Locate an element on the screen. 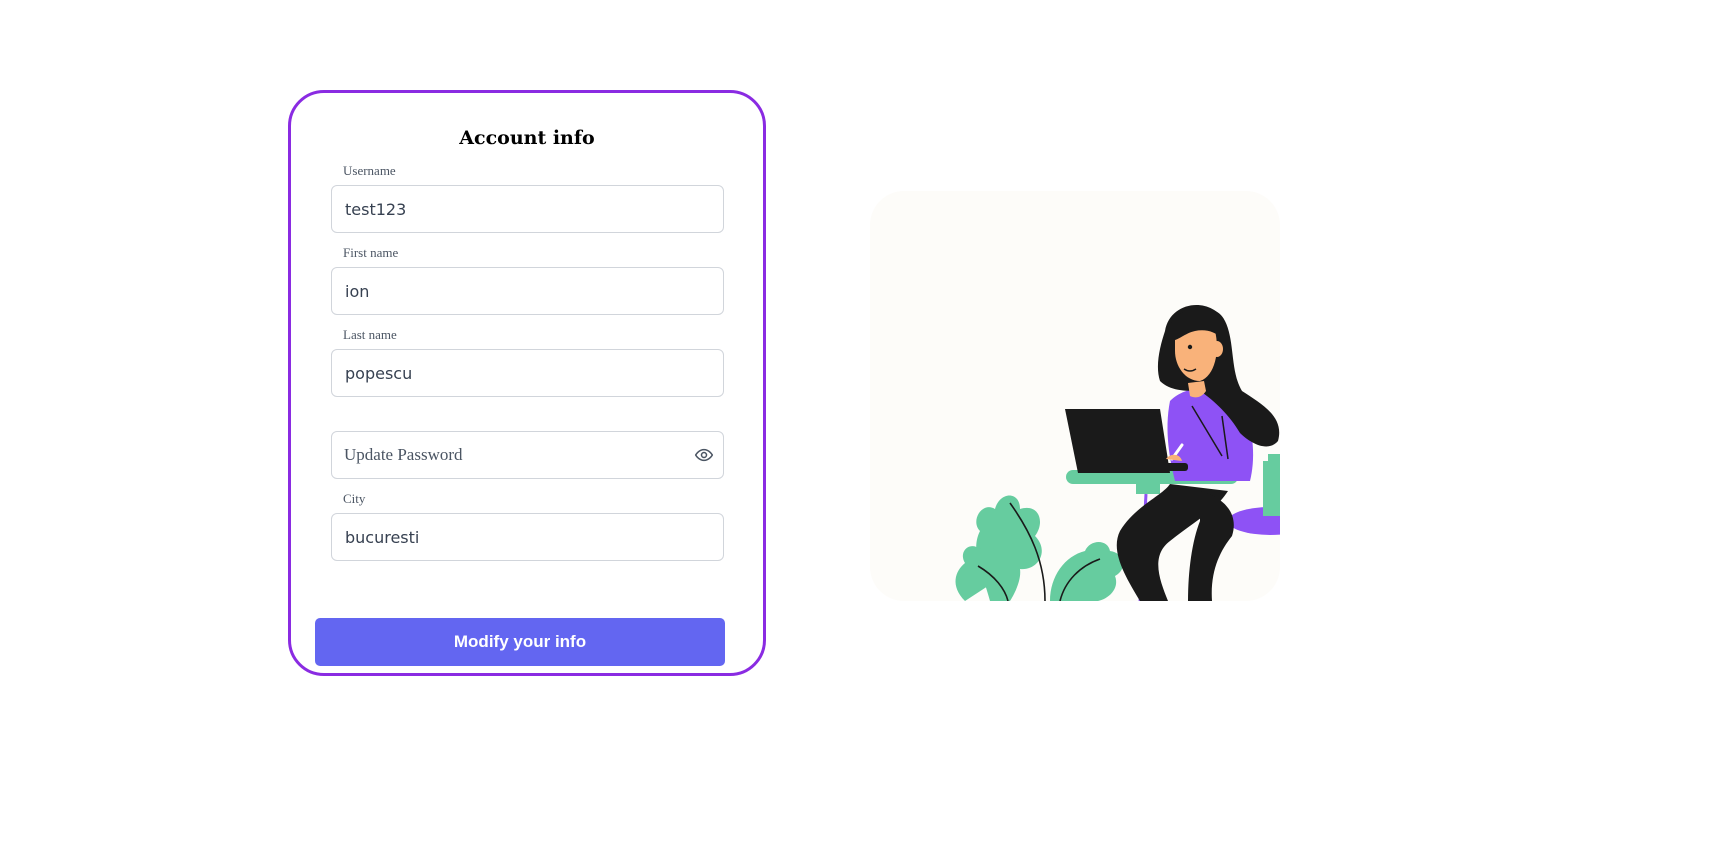  username-input is located at coordinates (527, 209).